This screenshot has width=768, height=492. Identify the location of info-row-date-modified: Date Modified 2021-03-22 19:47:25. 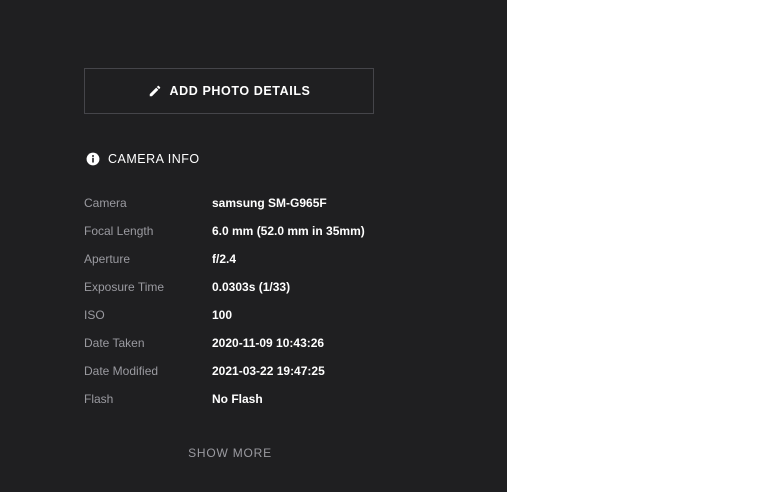
(284, 371).